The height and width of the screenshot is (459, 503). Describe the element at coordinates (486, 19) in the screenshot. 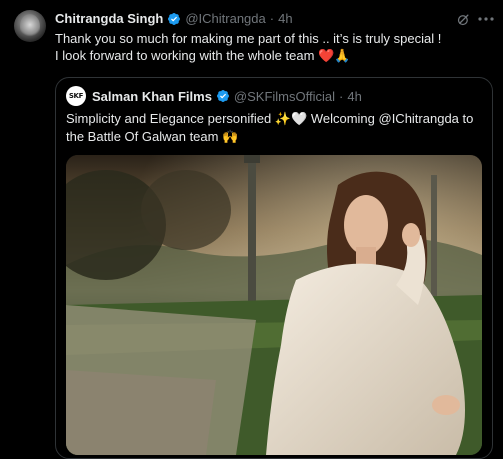

I see `more-icon` at that location.